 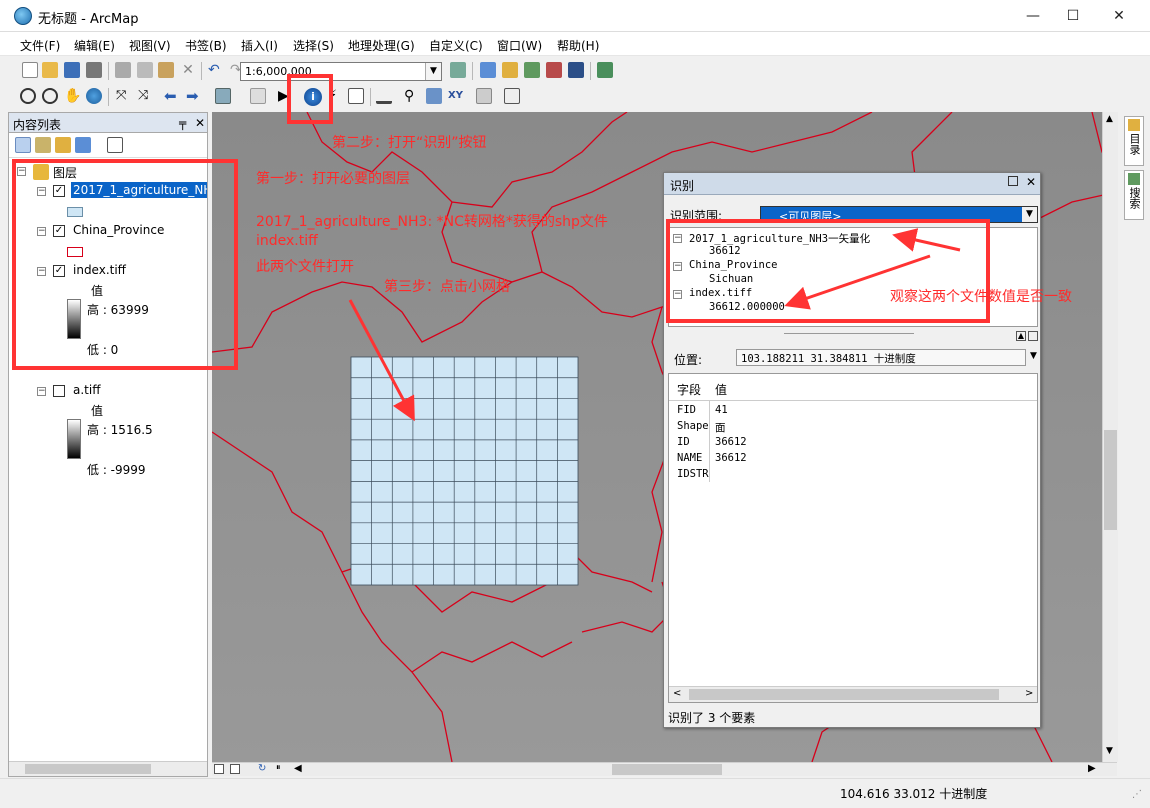 What do you see at coordinates (278, 768) in the screenshot?
I see `pause-drawing-icon: ⏸` at bounding box center [278, 768].